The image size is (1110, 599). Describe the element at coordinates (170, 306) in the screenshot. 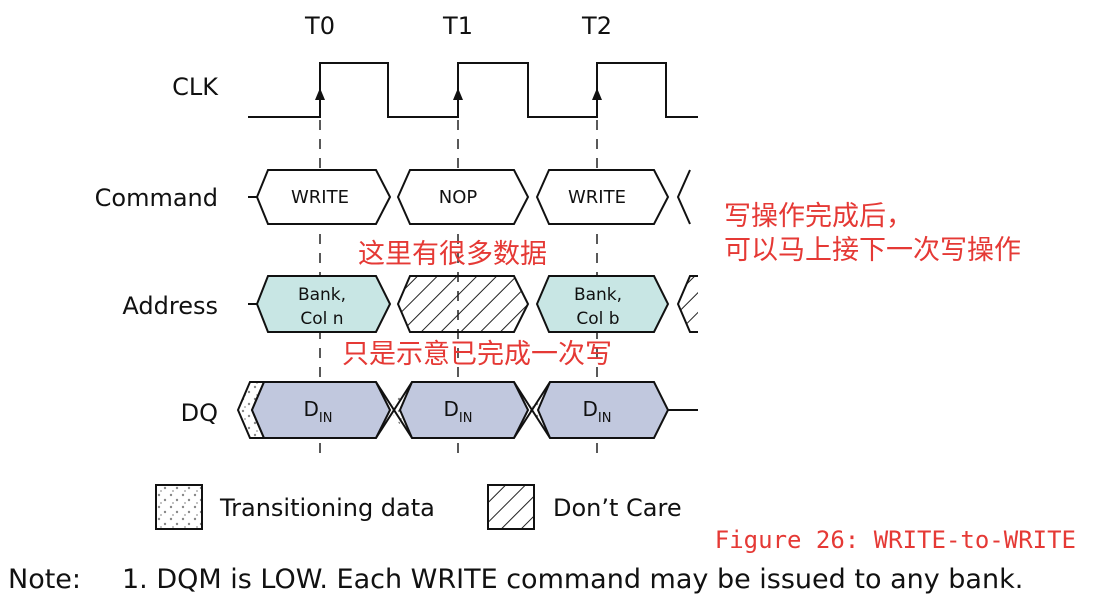

I see `signal-label-address: Address` at that location.